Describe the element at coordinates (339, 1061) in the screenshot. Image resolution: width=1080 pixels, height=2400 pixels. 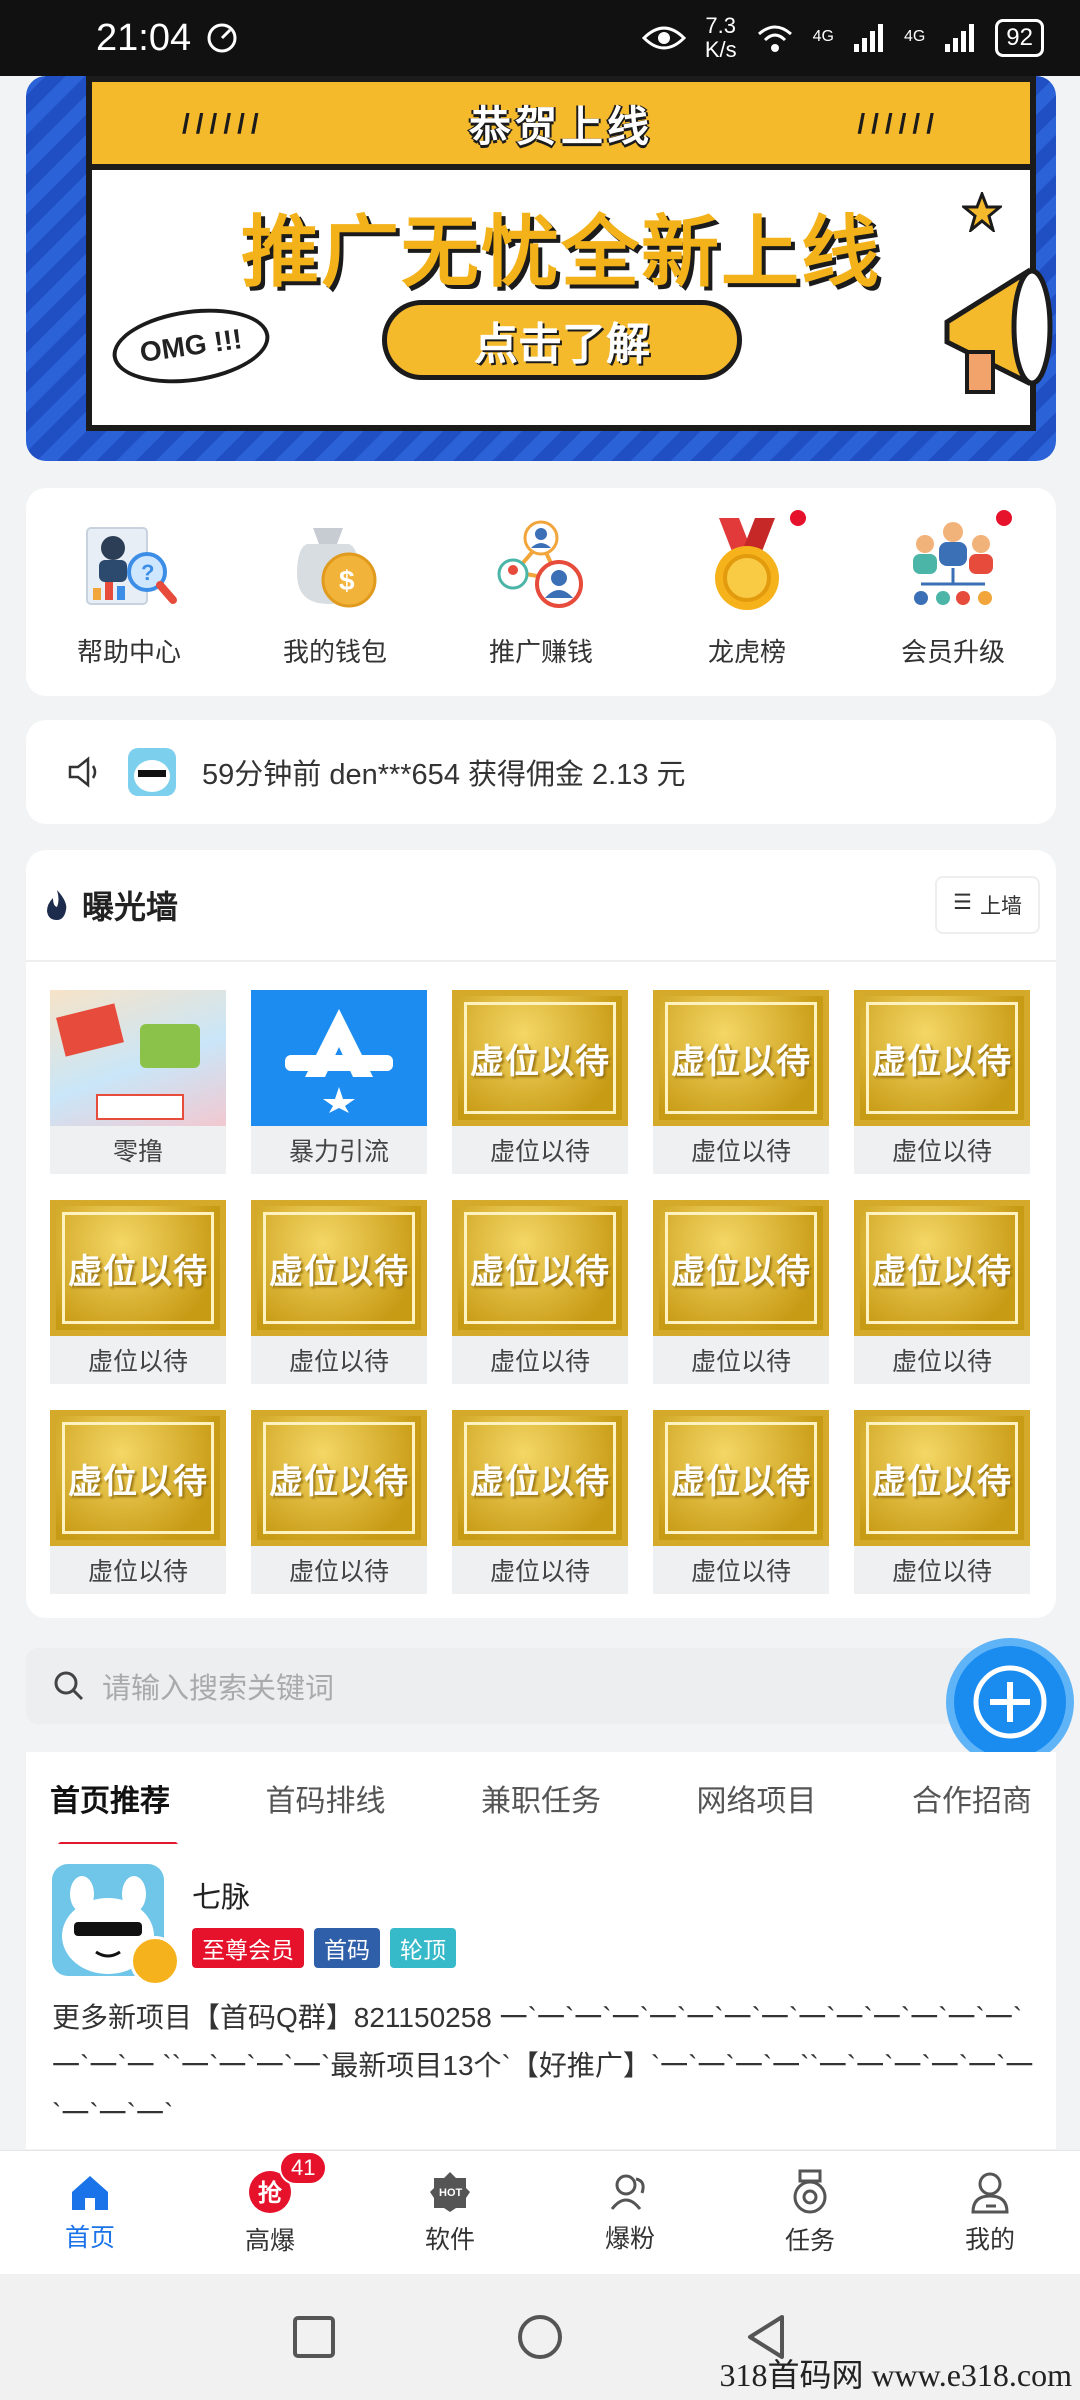
I see `app-logo-icon` at that location.